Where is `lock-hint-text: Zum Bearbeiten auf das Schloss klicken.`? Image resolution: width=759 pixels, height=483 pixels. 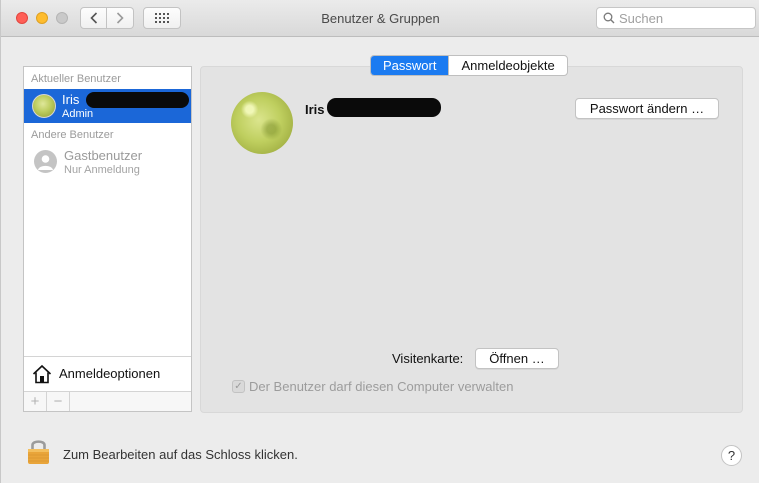 lock-hint-text: Zum Bearbeiten auf das Schloss klicken. is located at coordinates (180, 454).